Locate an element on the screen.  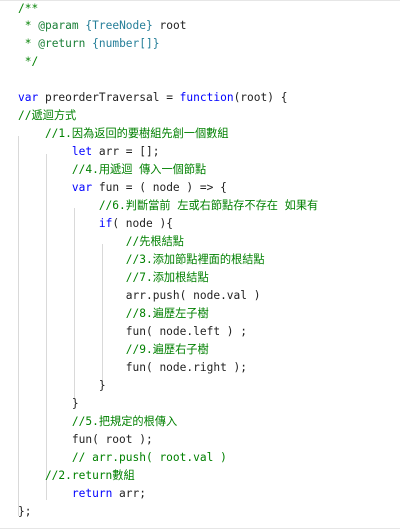
code-line-25: fun( root ); is located at coordinates (85, 439).